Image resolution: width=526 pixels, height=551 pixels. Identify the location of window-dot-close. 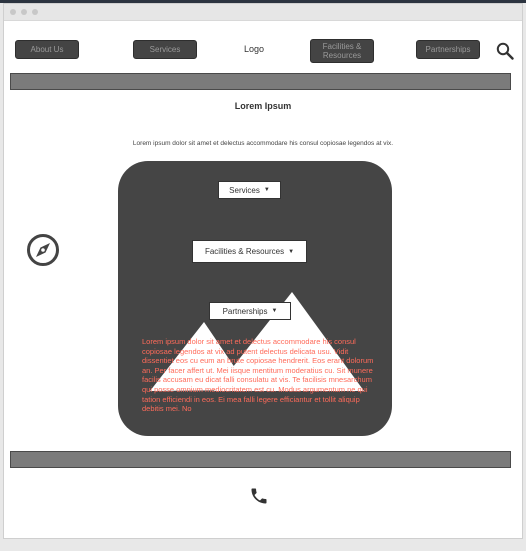
(13, 12).